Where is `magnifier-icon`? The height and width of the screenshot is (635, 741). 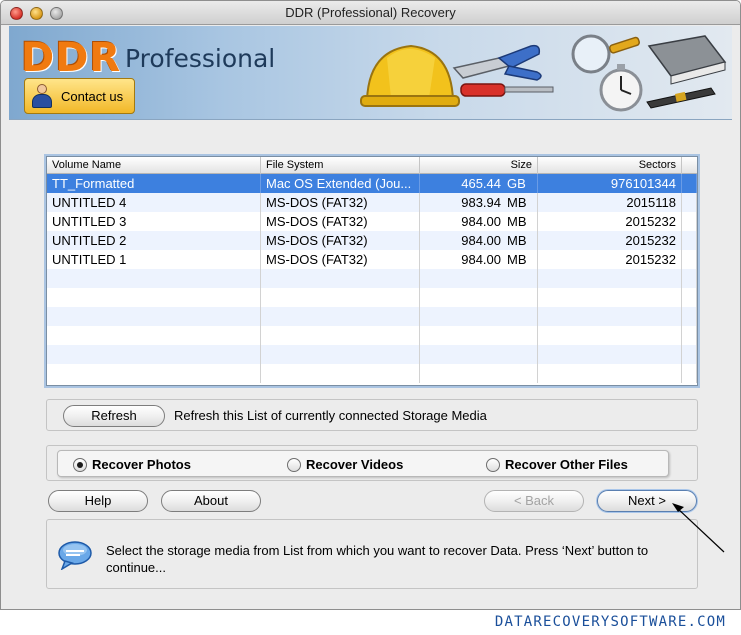 magnifier-icon is located at coordinates (605, 54).